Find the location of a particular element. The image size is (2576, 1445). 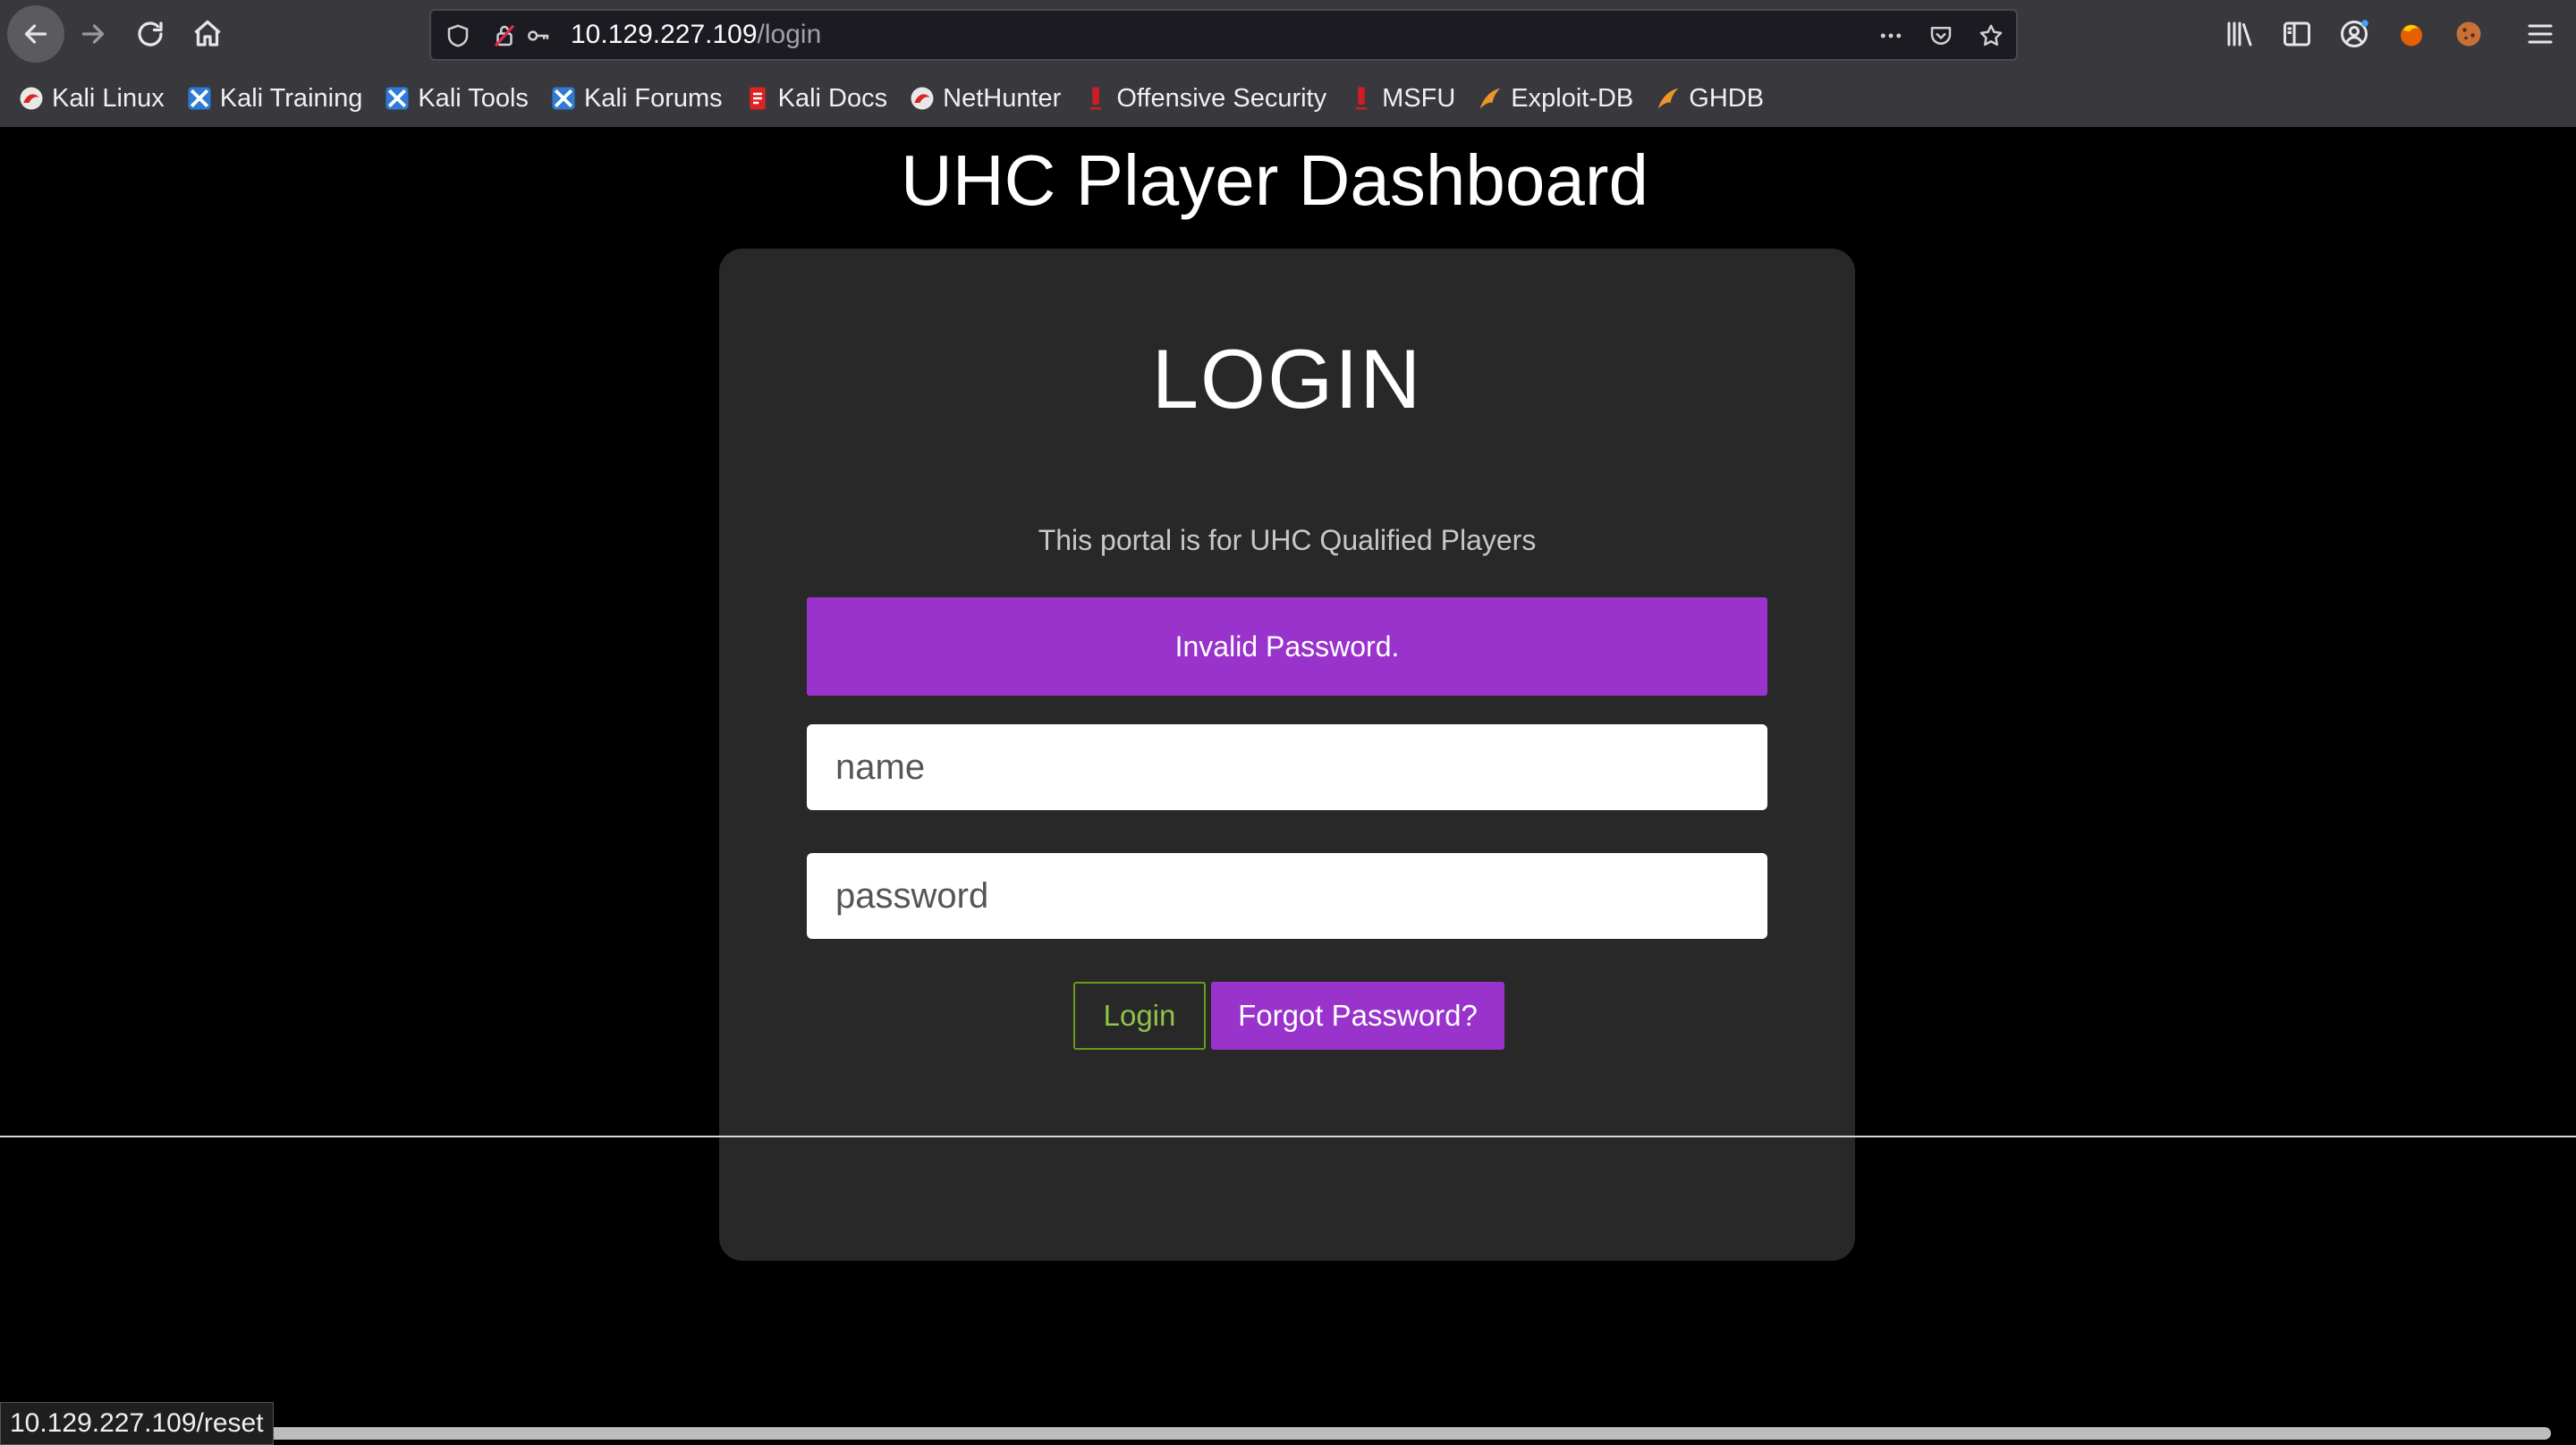

key-icon is located at coordinates (538, 35).